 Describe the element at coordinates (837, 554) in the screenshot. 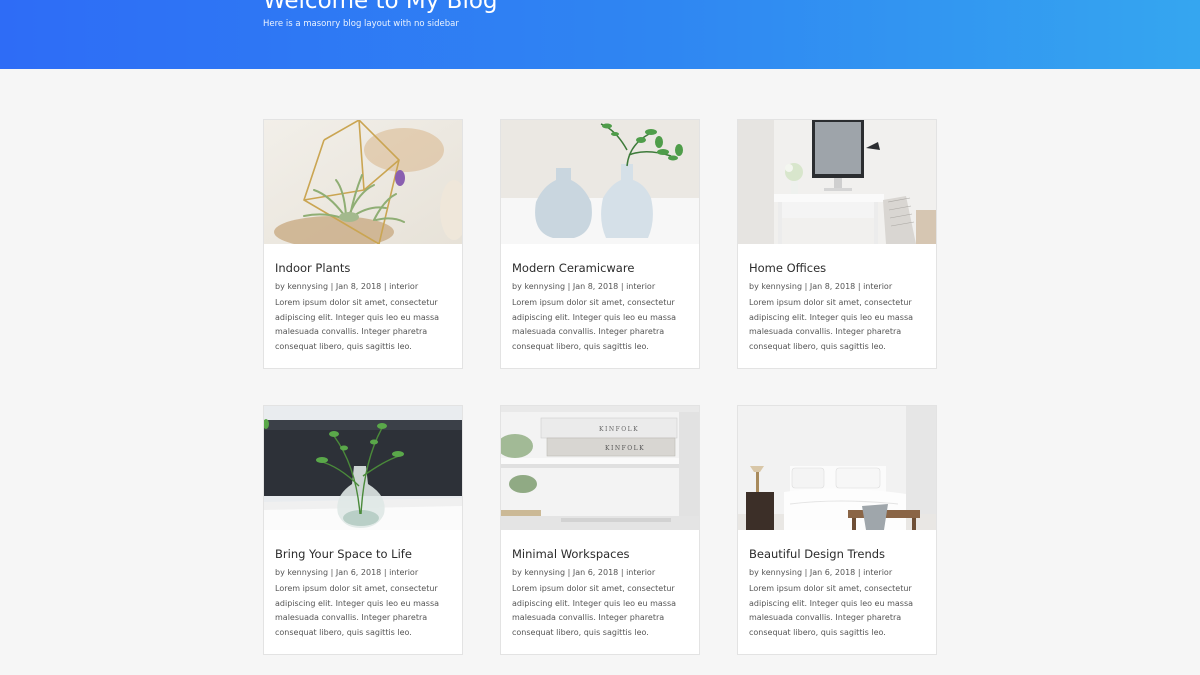

I see `post-title: Beautiful Design Trends` at that location.